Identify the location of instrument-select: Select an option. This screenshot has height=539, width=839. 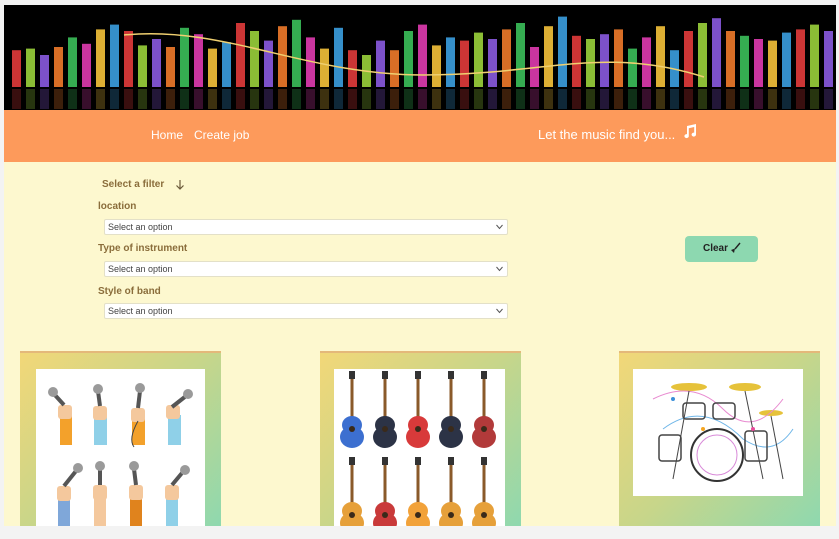
(306, 269).